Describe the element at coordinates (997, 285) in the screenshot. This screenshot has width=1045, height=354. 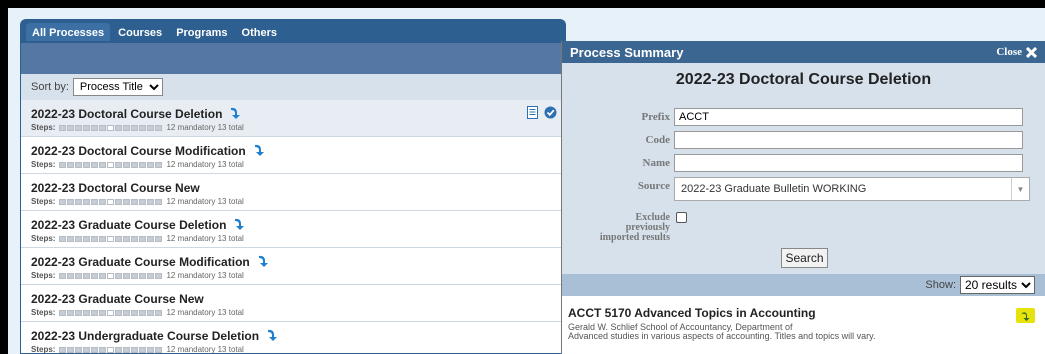
I see `results-count-select: 20 results` at that location.